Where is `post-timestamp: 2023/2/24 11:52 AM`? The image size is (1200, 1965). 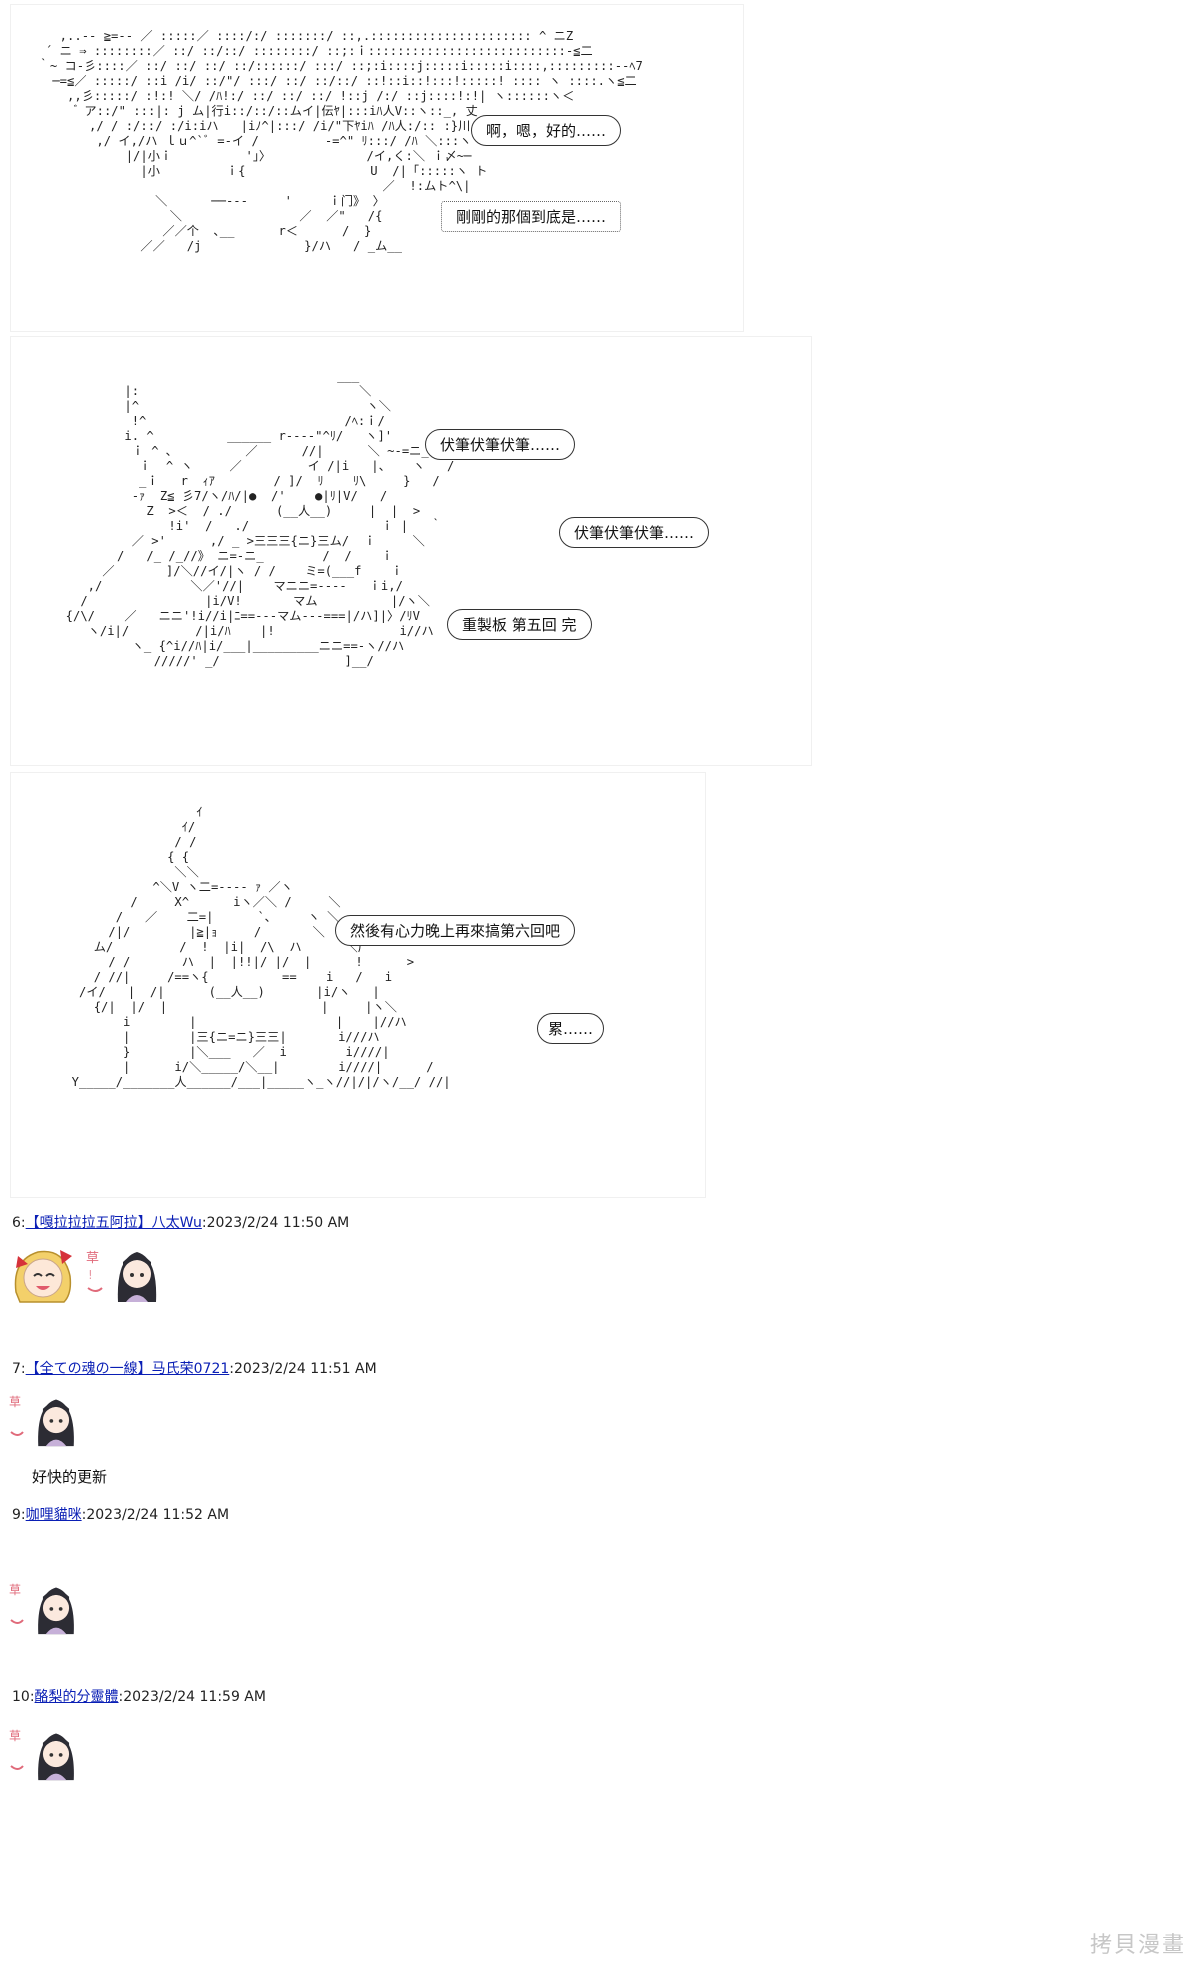
post-timestamp: 2023/2/24 11:52 AM is located at coordinates (158, 1515).